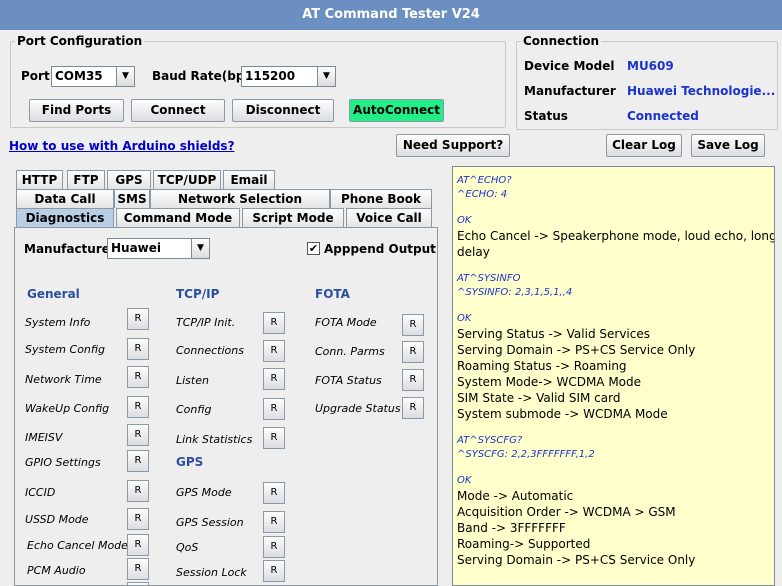  Describe the element at coordinates (210, 350) in the screenshot. I see `tcpip-item: Connections` at that location.